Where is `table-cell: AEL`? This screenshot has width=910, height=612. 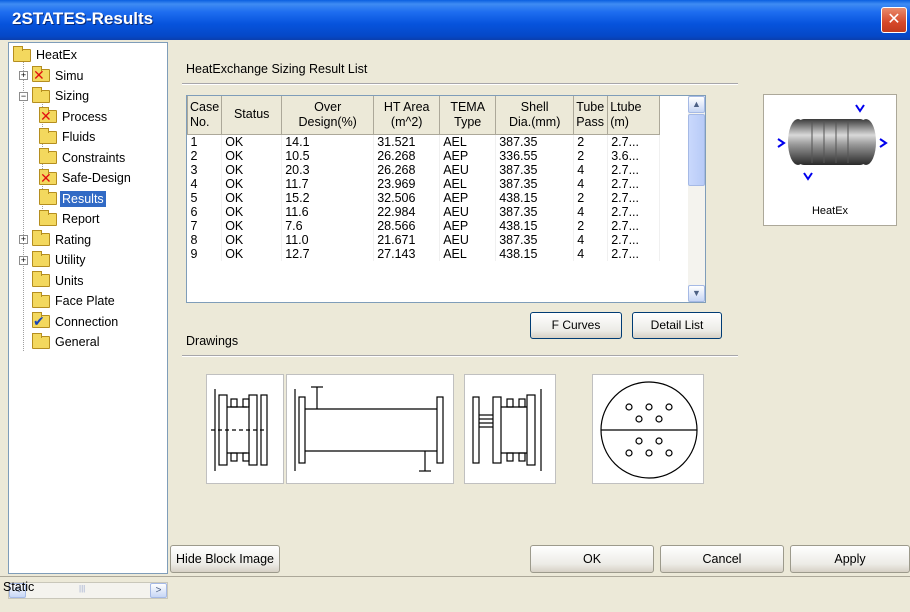 table-cell: AEL is located at coordinates (468, 141).